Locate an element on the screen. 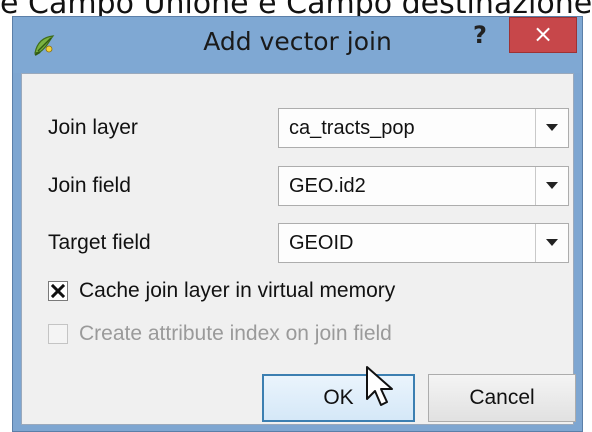  cancel-button: Cancel is located at coordinates (502, 398).